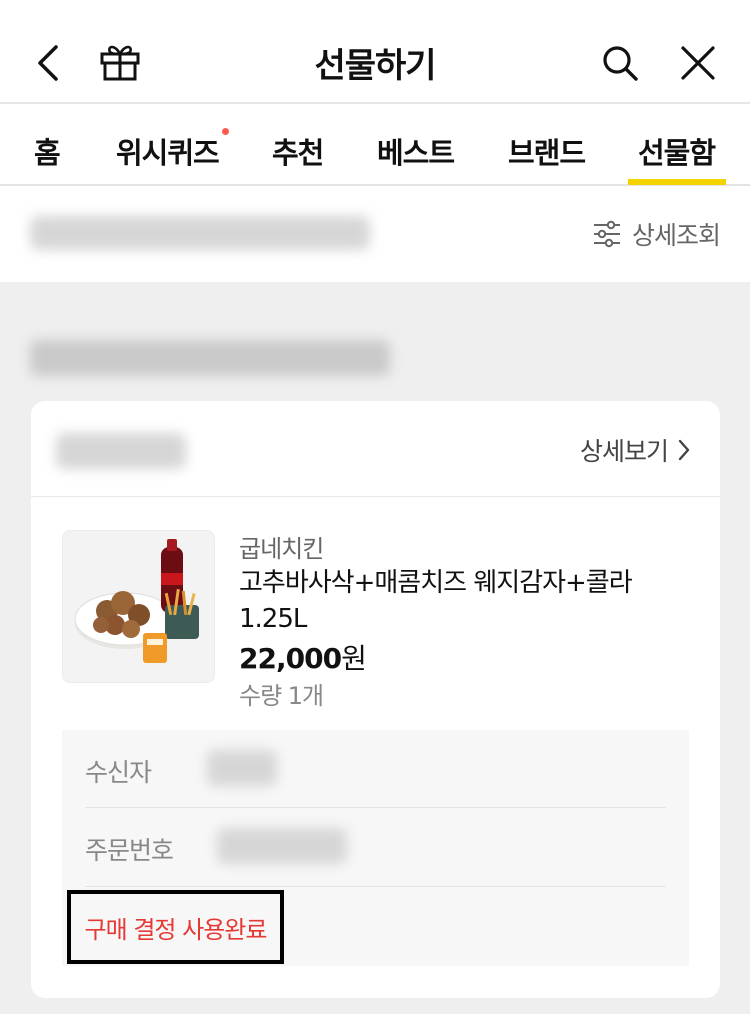 The width and height of the screenshot is (750, 1014). Describe the element at coordinates (281, 696) in the screenshot. I see `product-quantity: 수량 1개` at that location.